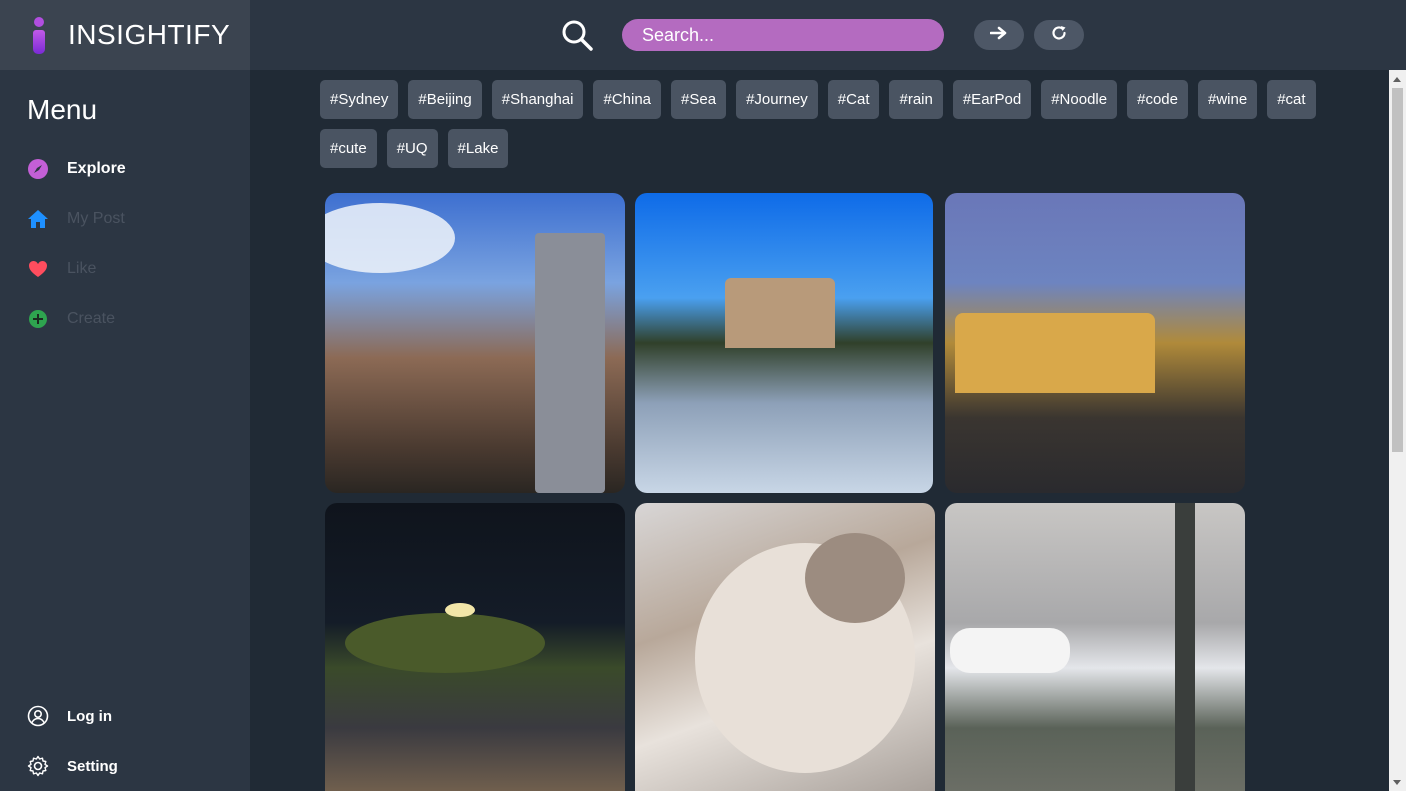 The width and height of the screenshot is (1406, 791). I want to click on tag-chip: #Sydney, so click(359, 99).